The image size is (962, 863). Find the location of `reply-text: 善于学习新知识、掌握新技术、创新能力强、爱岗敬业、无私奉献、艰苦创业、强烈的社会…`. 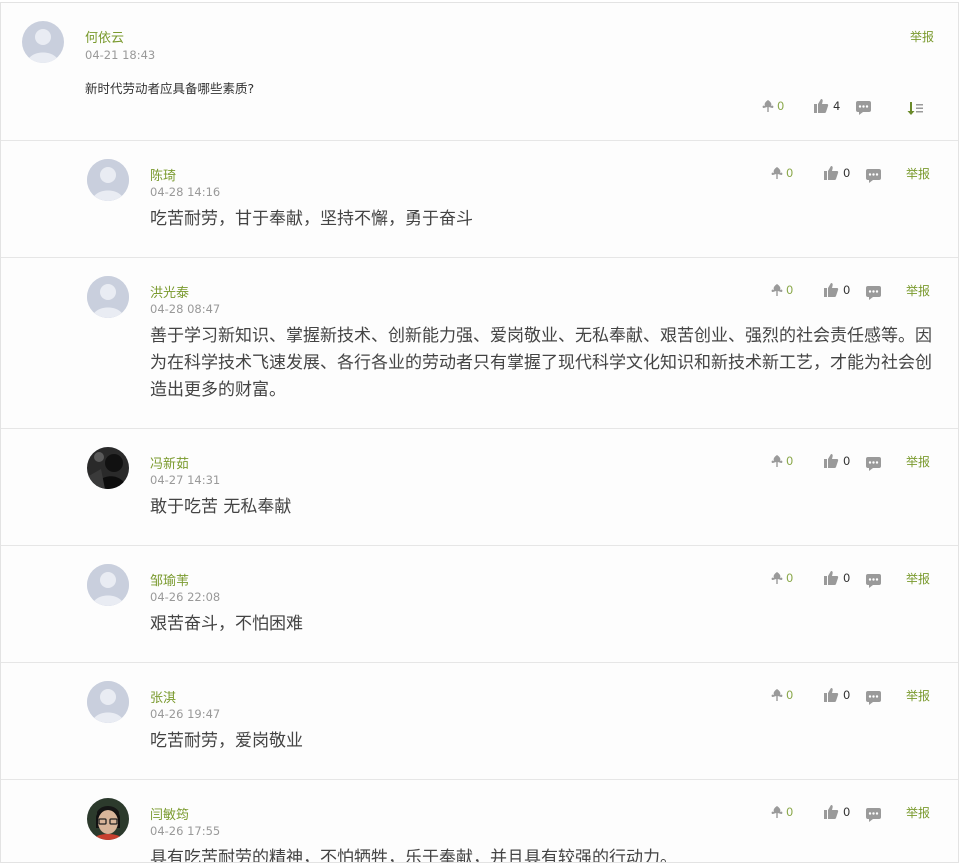

reply-text: 善于学习新知识、掌握新技术、创新能力强、爱岗敬业、无私奉献、艰苦创业、强烈的社会… is located at coordinates (541, 363).